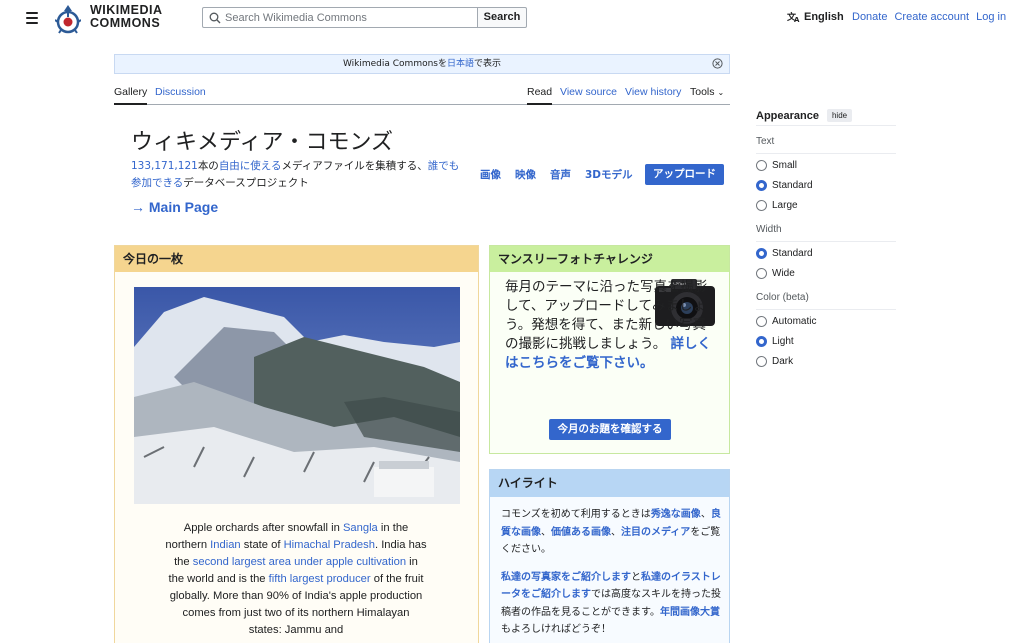  Describe the element at coordinates (566, 577) in the screenshot. I see `meet-photographers-link: 私達の写真家をご紹介します` at that location.